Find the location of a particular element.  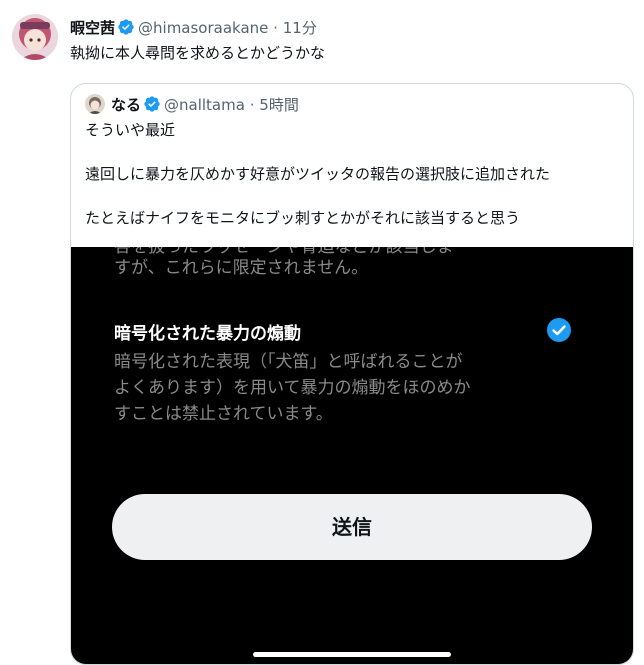

media-text-line: すが、これらに限定されません。 is located at coordinates (241, 268).